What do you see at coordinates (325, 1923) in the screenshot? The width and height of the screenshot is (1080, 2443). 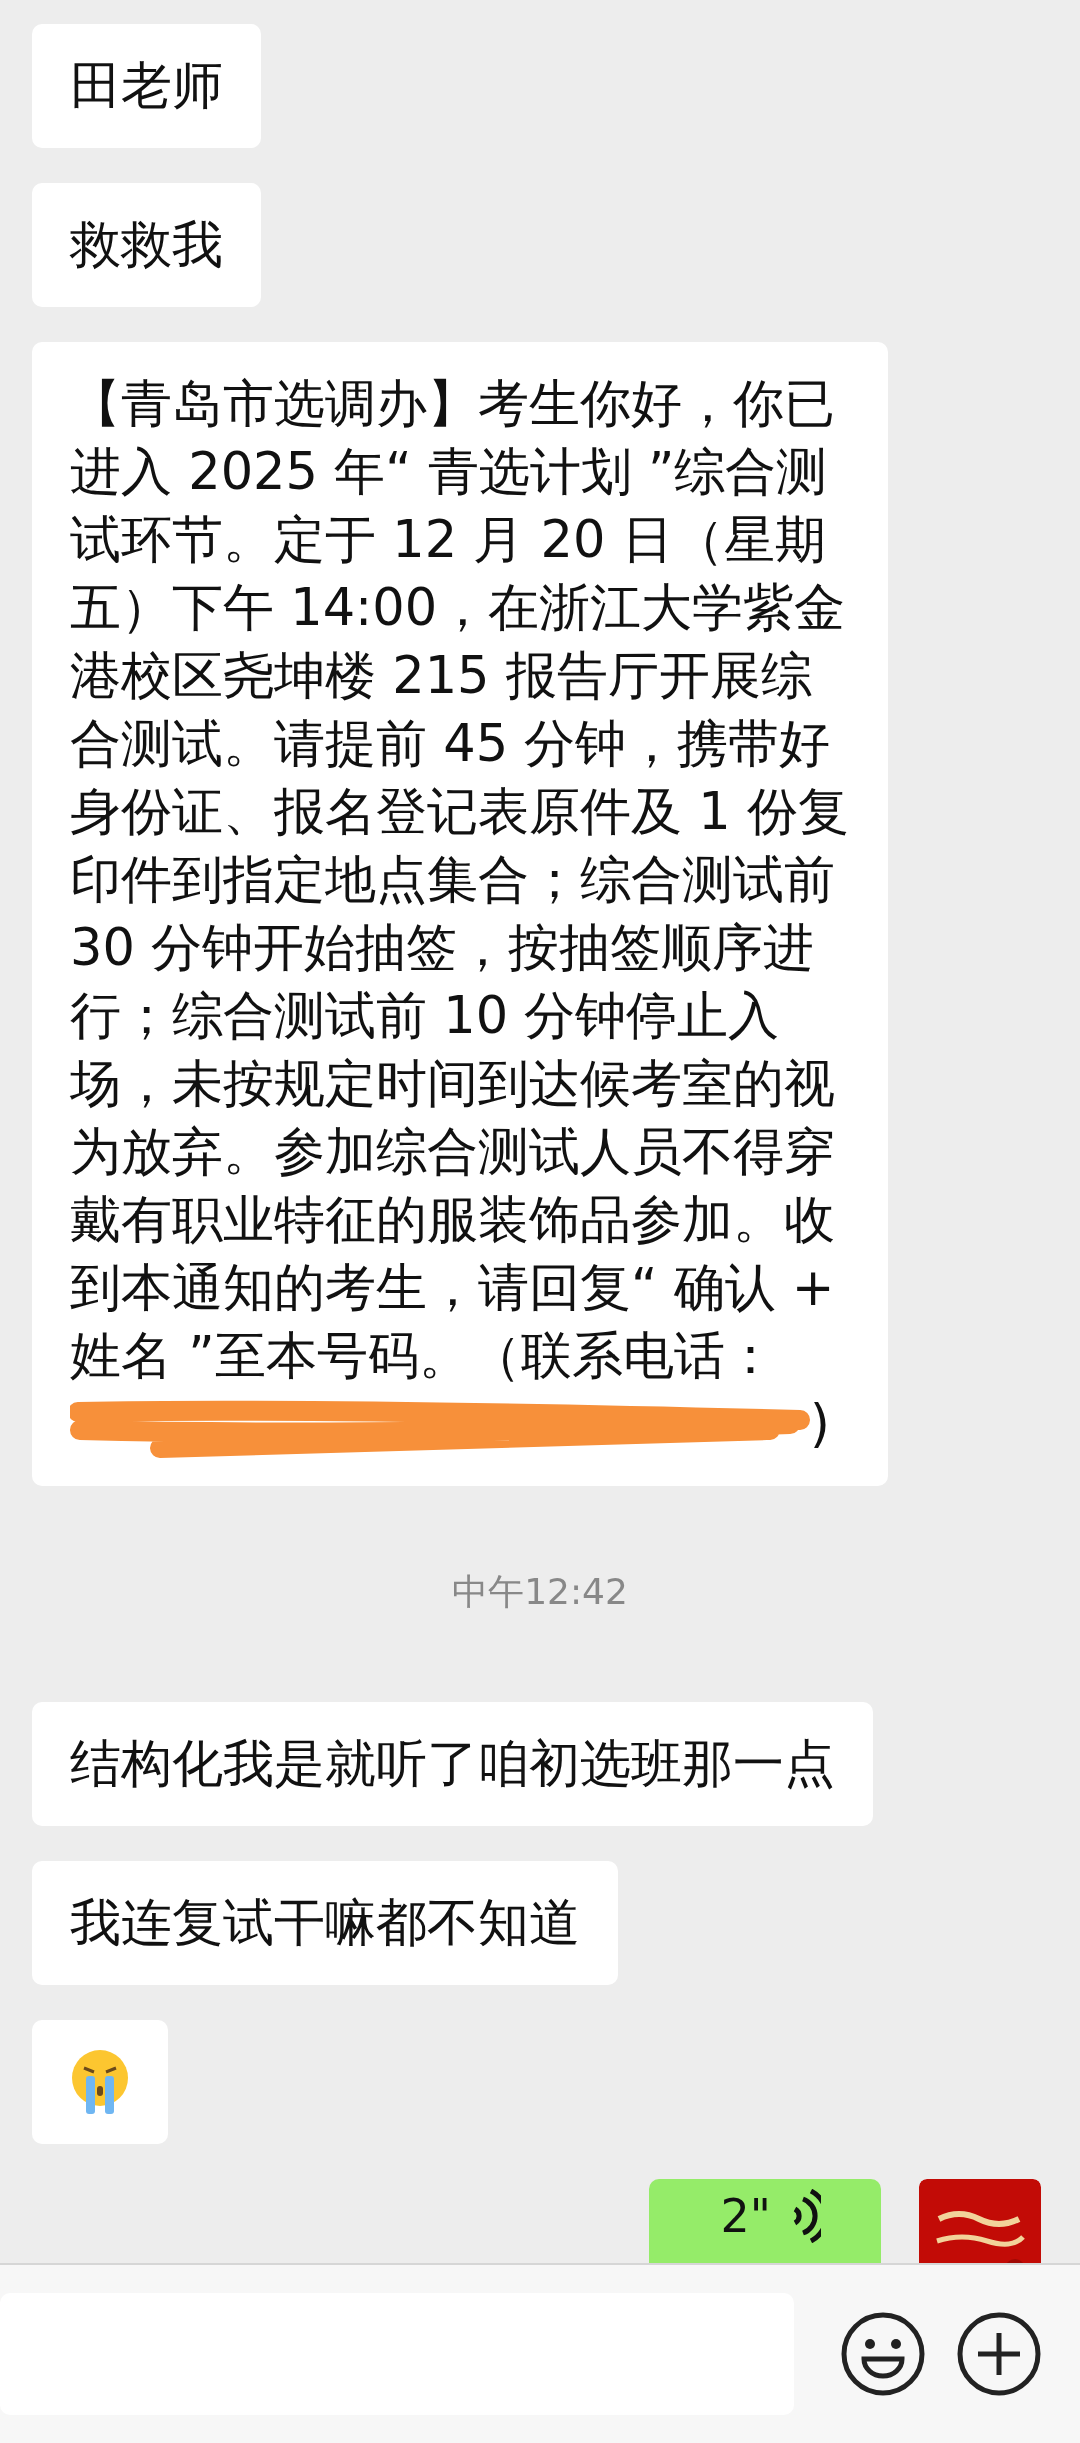 I see `message-bubble: 我连复试干嘛都不知道` at bounding box center [325, 1923].